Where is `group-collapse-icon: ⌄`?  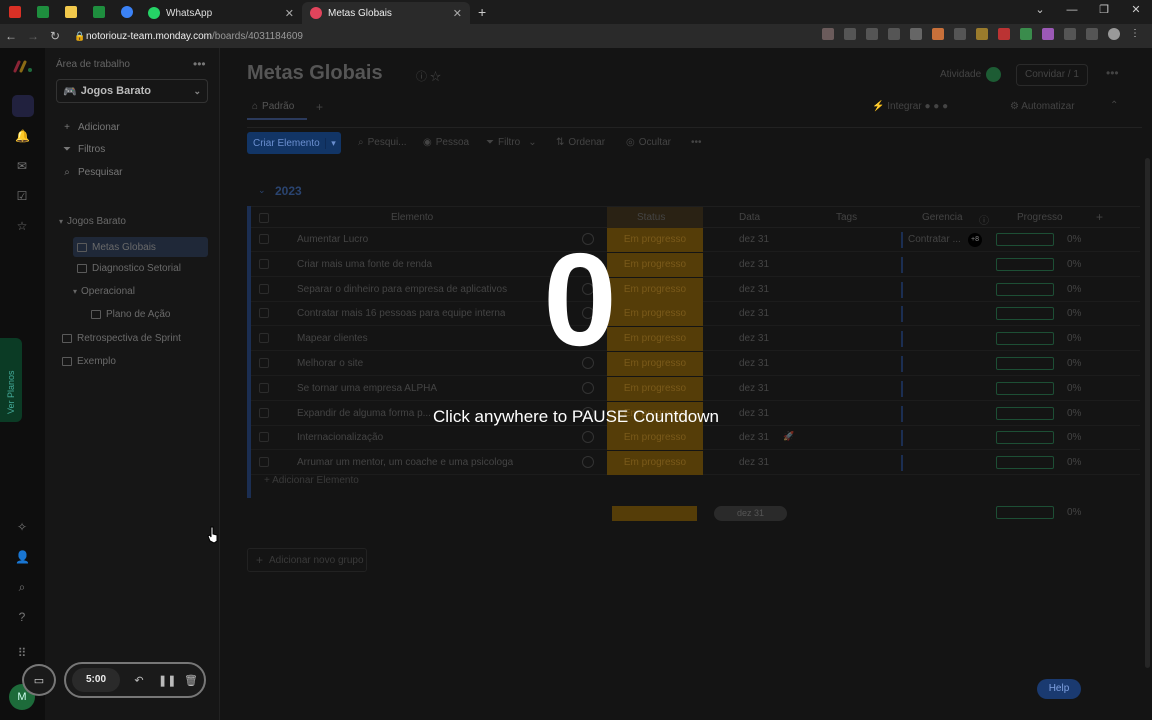
group-collapse-icon: ⌄ is located at coordinates (262, 190).